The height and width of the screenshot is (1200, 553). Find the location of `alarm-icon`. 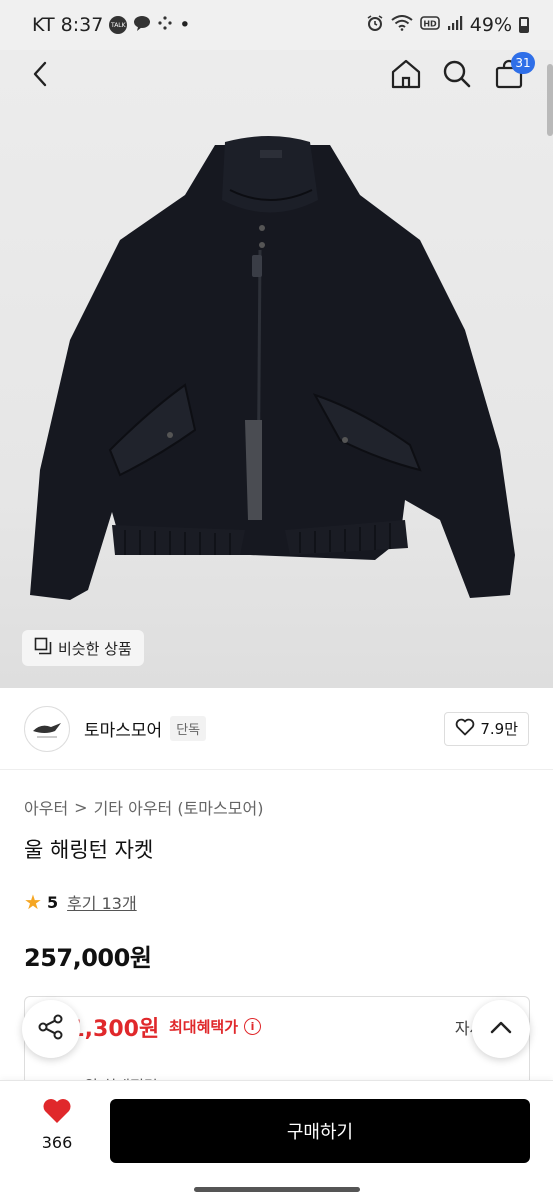

alarm-icon is located at coordinates (375, 25).